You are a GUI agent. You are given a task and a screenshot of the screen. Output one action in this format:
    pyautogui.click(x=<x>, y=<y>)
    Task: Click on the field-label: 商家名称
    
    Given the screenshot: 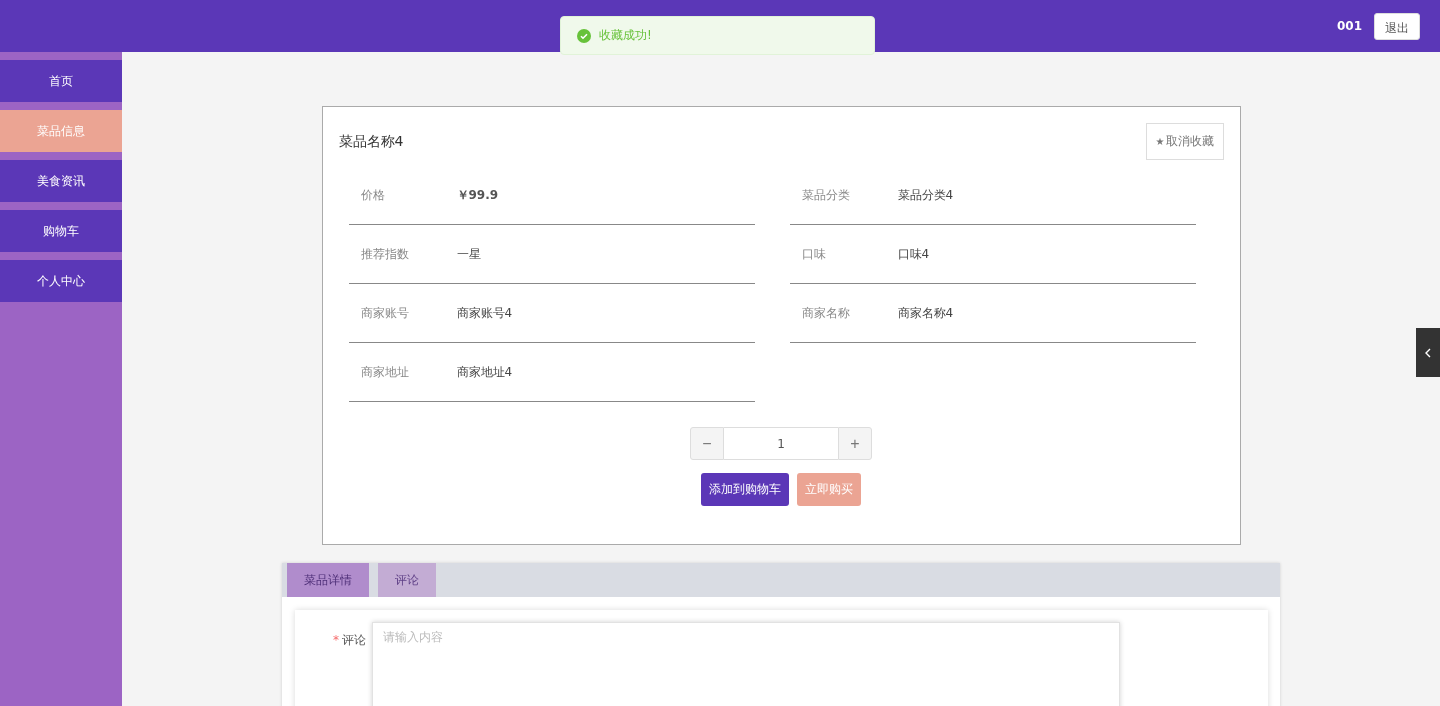 What is the action you would take?
    pyautogui.click(x=825, y=313)
    